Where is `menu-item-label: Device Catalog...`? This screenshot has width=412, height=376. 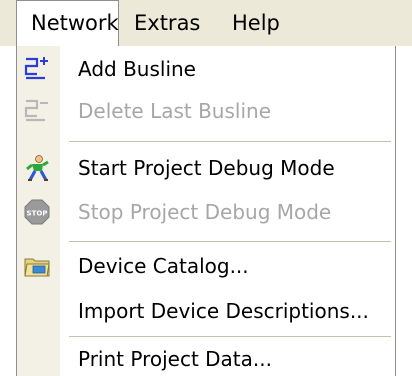 menu-item-label: Device Catalog... is located at coordinates (163, 266).